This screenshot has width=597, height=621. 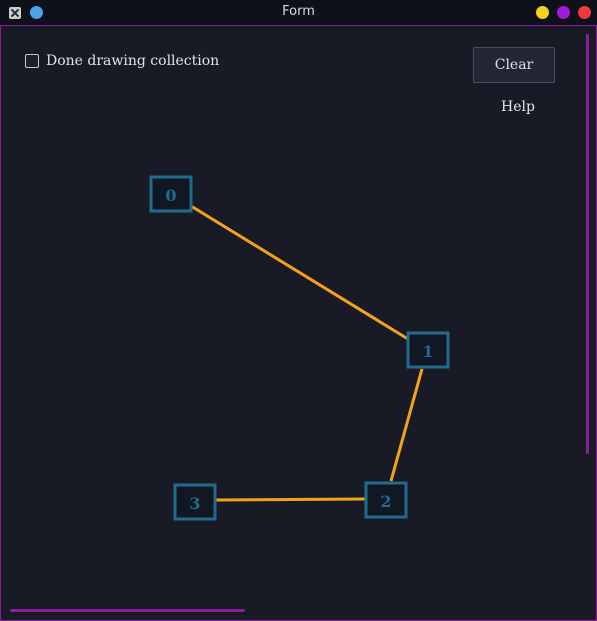 I want to click on graph-node-0: 0, so click(x=171, y=194).